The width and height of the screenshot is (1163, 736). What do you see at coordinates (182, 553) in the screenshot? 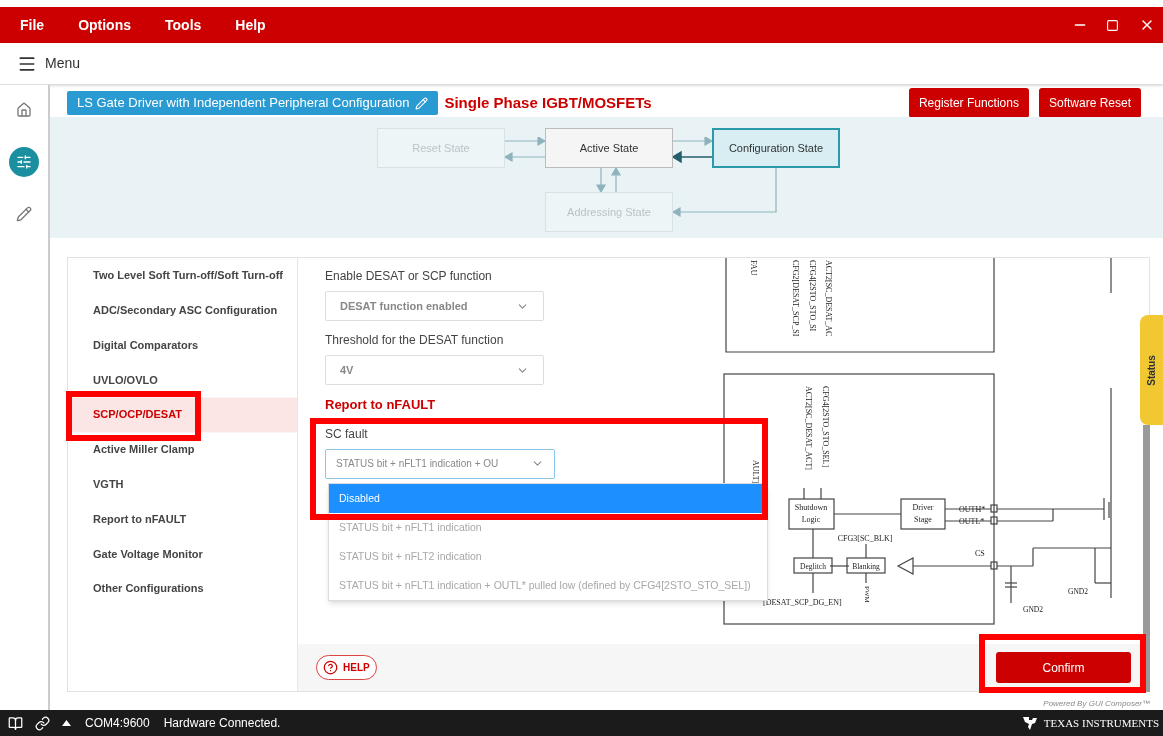
I see `nav-item: Gate Voltage Monitor` at bounding box center [182, 553].